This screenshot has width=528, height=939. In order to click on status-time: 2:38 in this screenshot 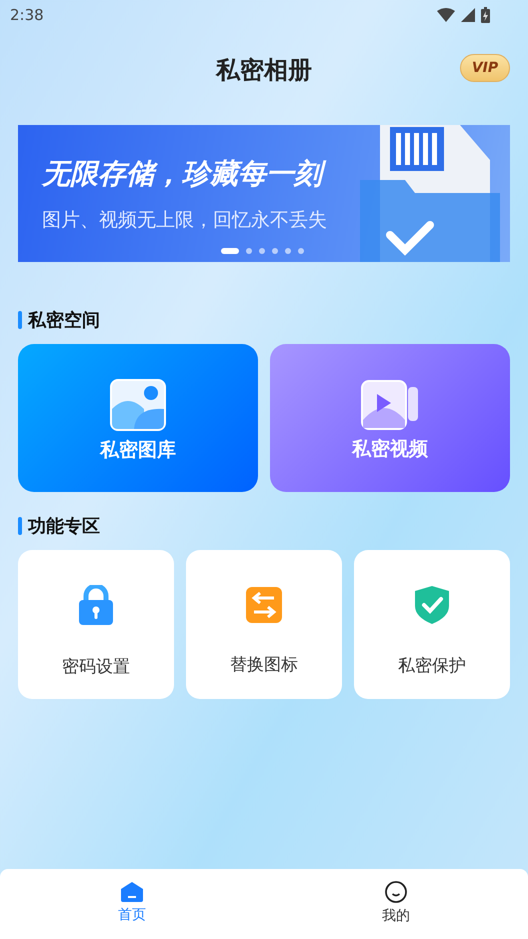, I will do `click(27, 15)`.